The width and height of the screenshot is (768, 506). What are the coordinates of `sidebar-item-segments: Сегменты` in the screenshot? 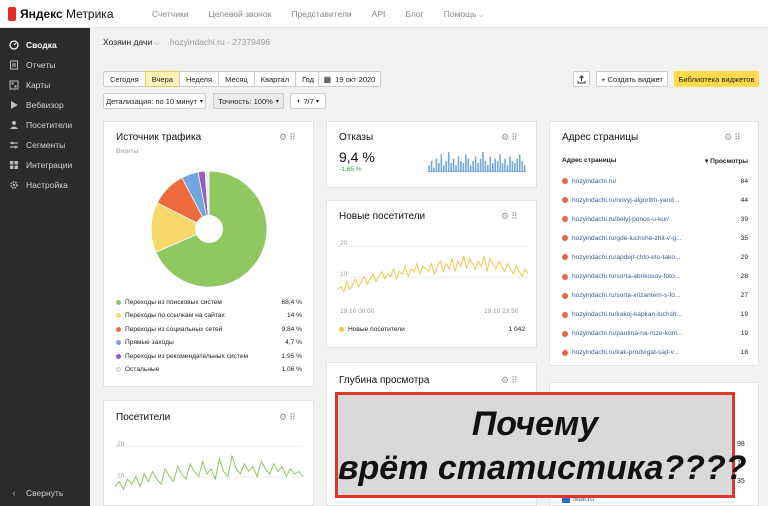 It's located at (45, 145).